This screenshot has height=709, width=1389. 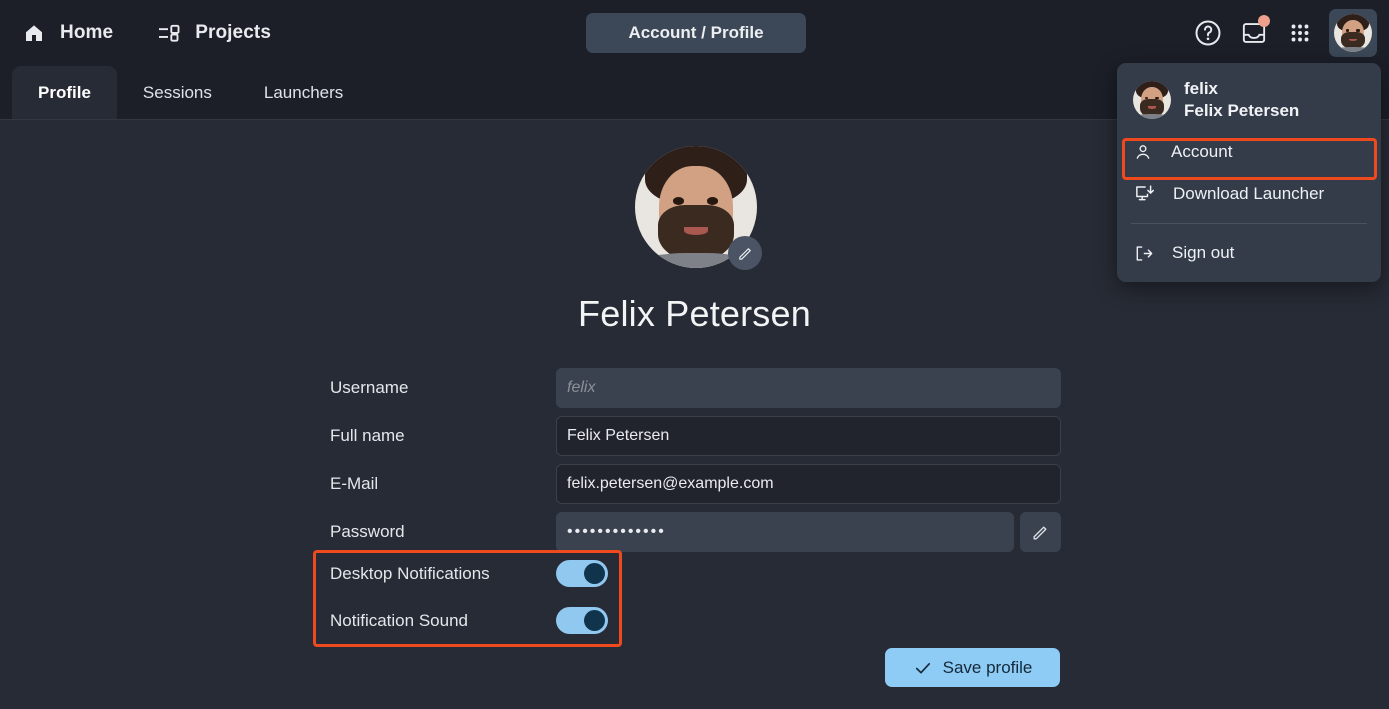 I want to click on toggle-row-desktop-notifications: Desktop Notifications, so click(x=469, y=573).